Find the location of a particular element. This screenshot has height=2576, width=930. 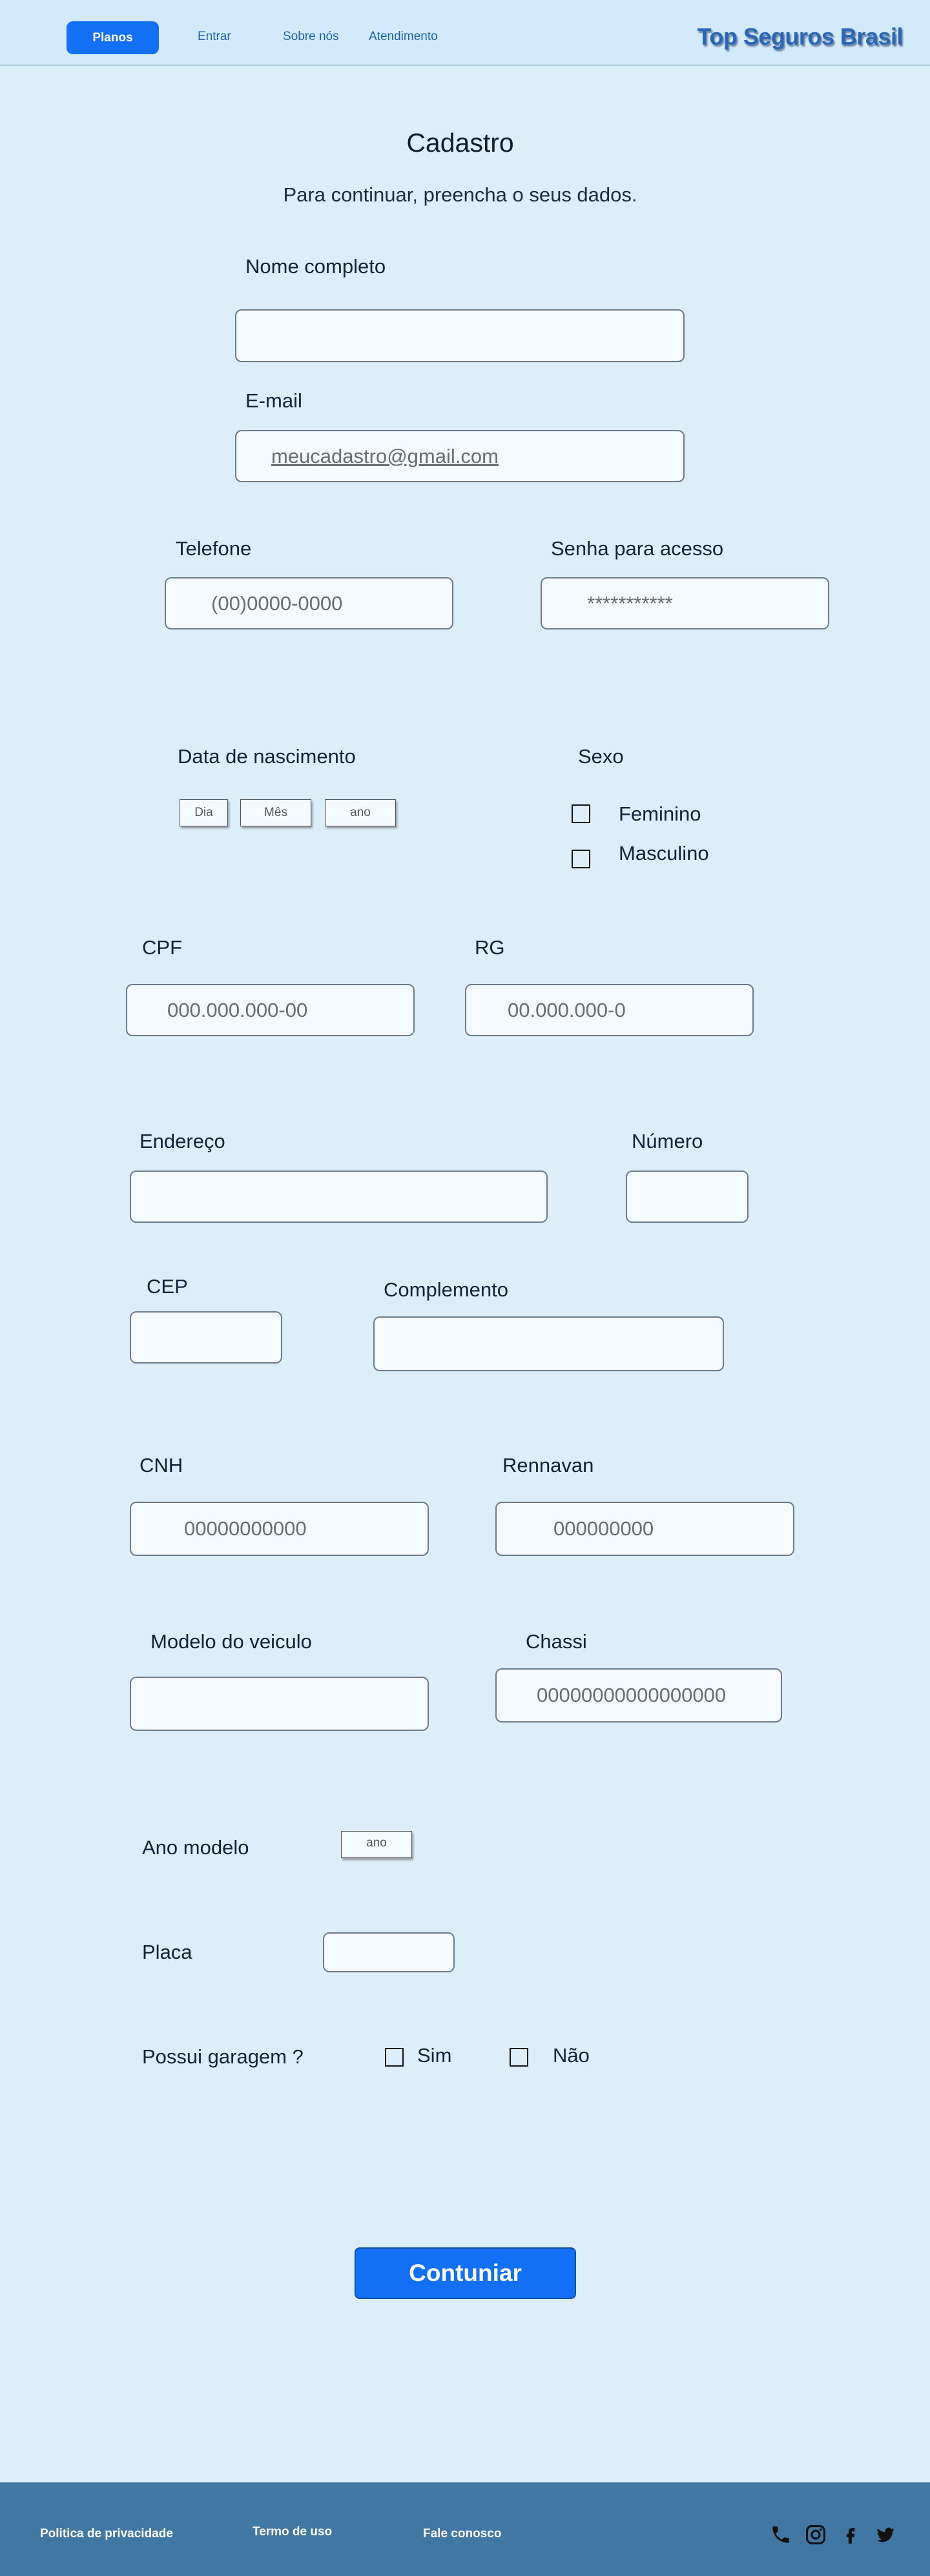

modelo-label: Modelo do veiculo is located at coordinates (231, 1642).